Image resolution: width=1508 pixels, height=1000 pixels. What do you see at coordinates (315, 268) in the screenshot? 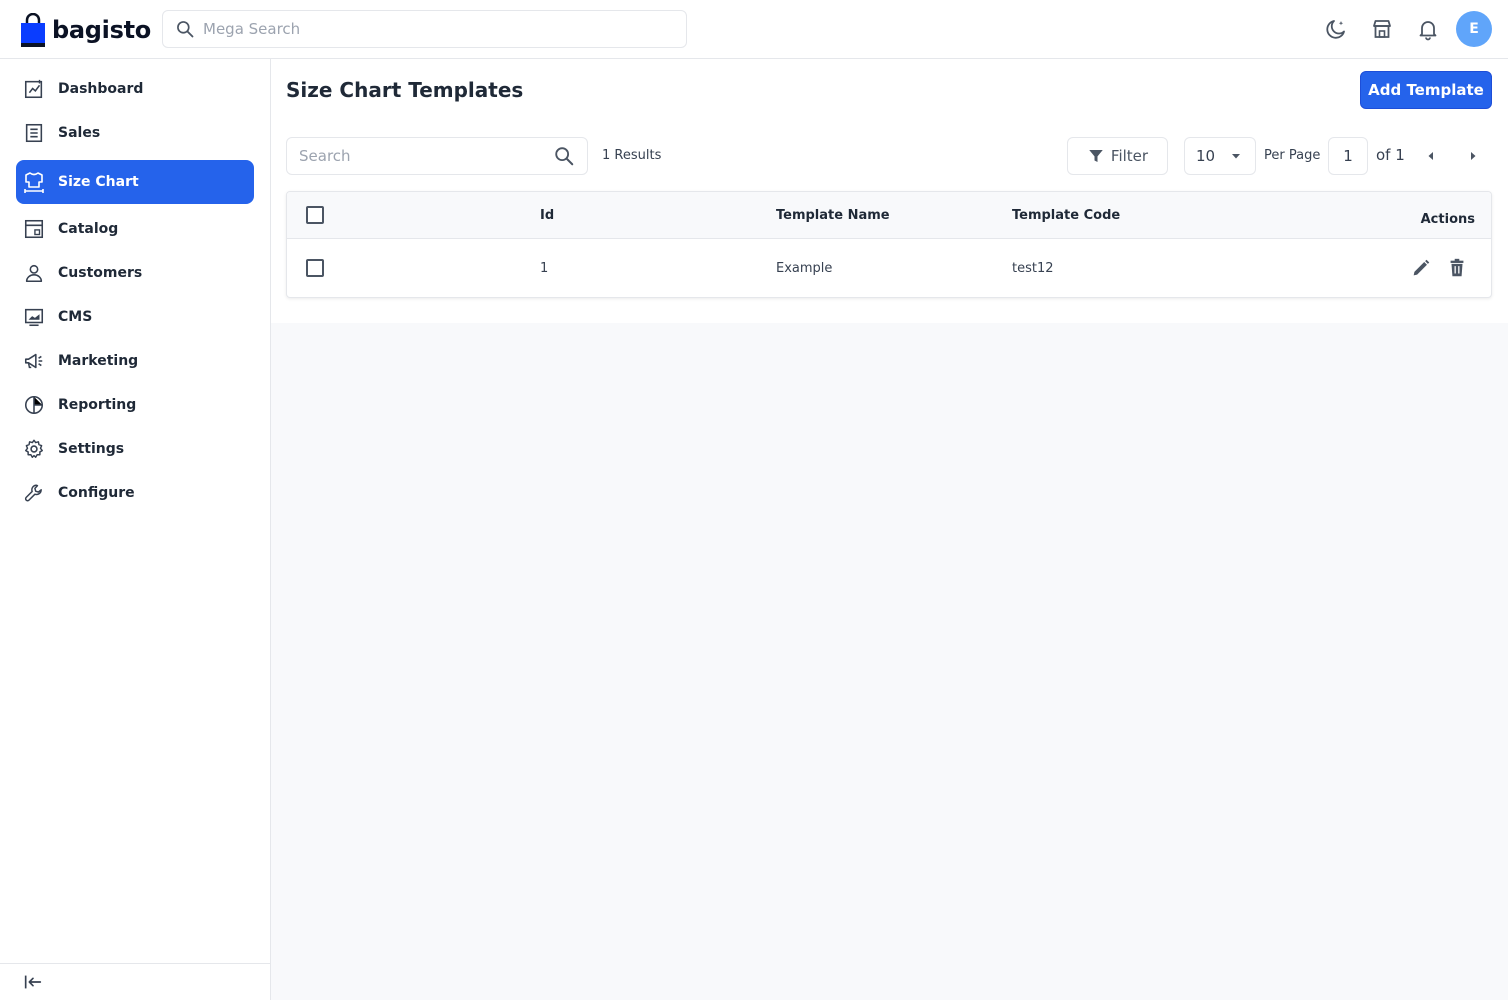
I see `row-checkbox` at bounding box center [315, 268].